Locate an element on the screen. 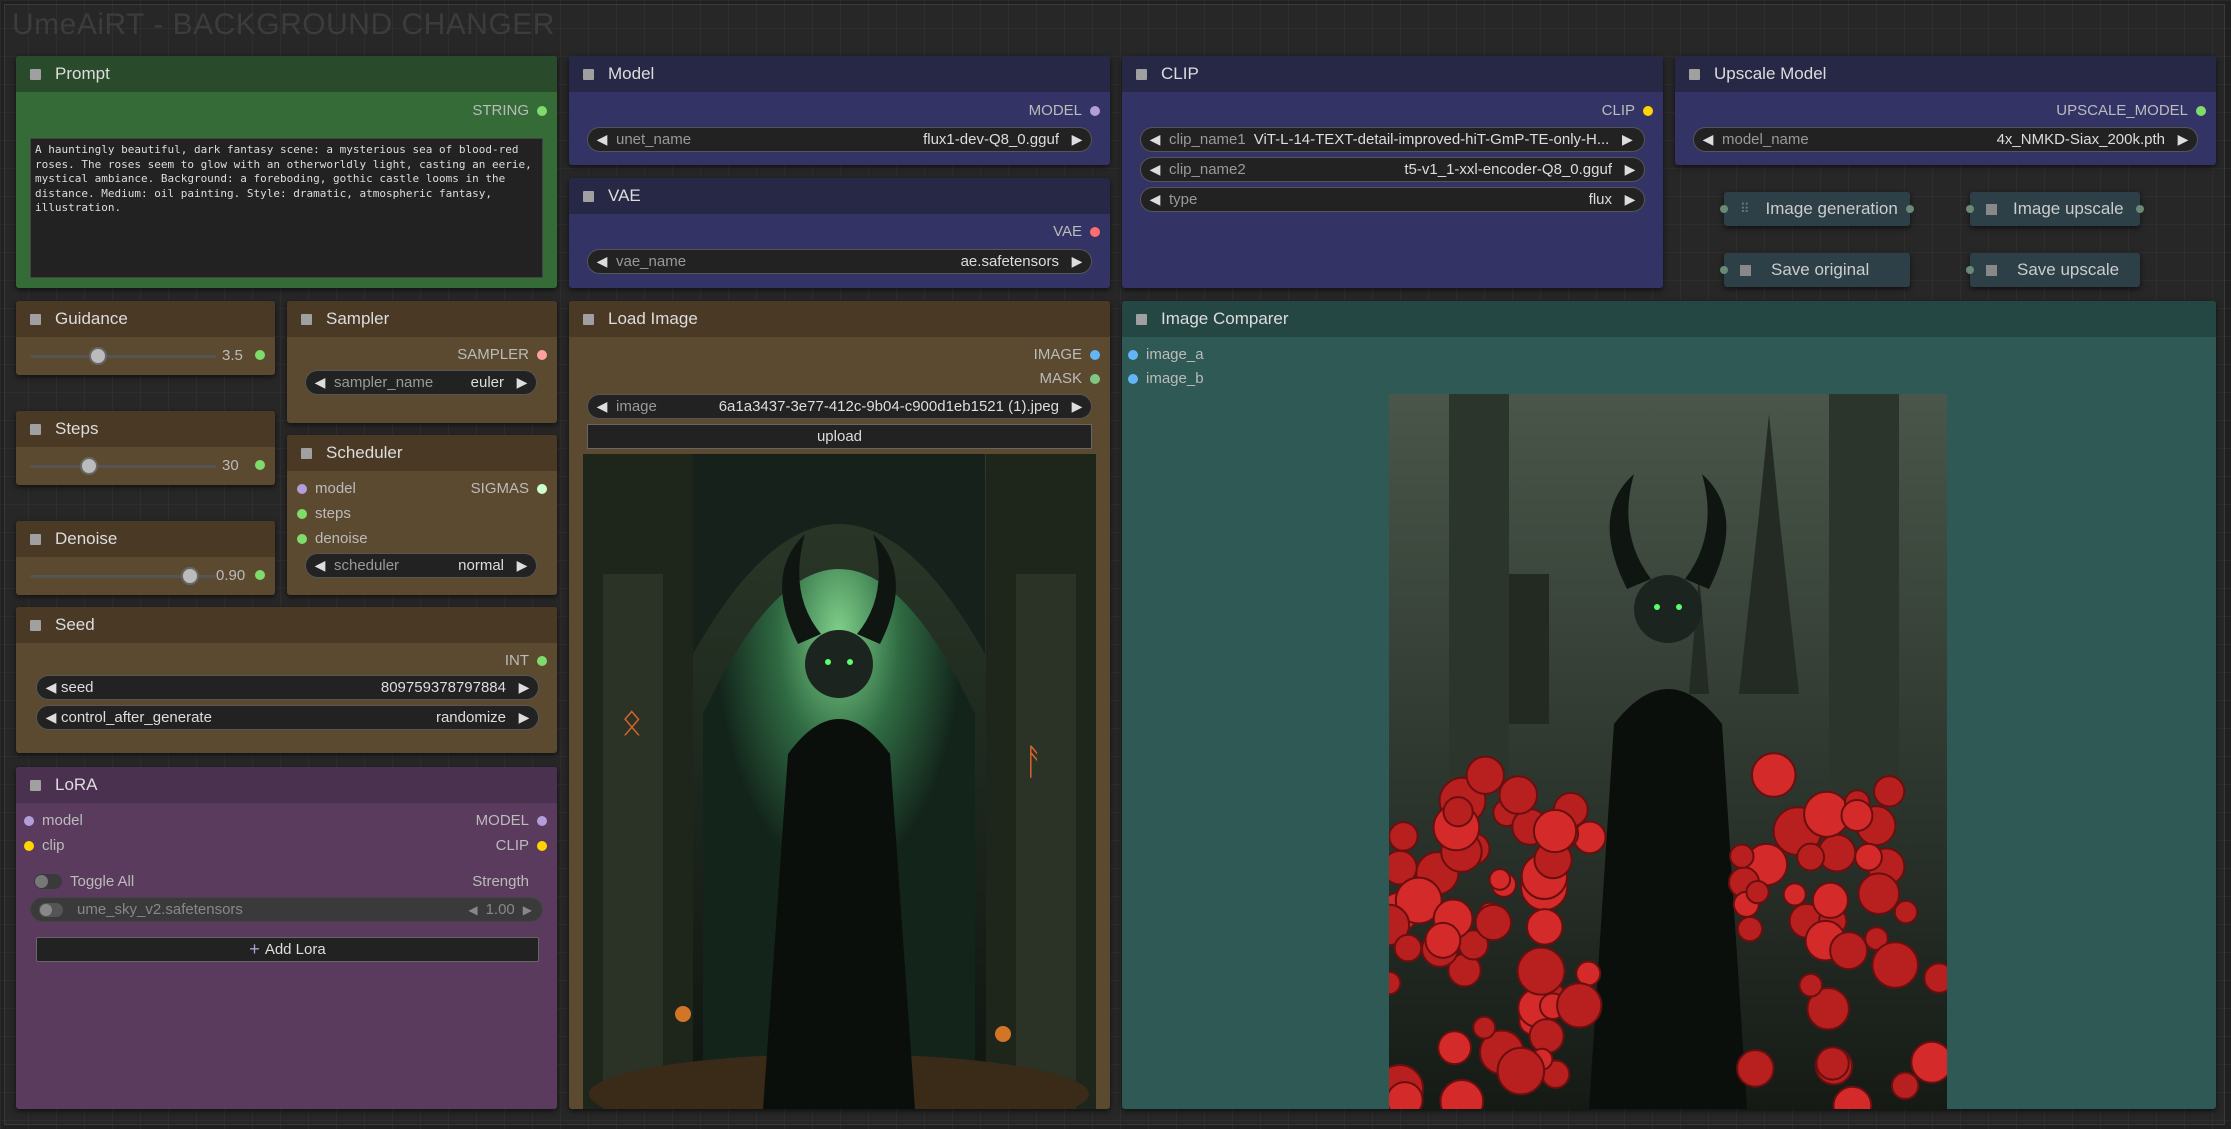  model-node-header: Model is located at coordinates (839, 74).